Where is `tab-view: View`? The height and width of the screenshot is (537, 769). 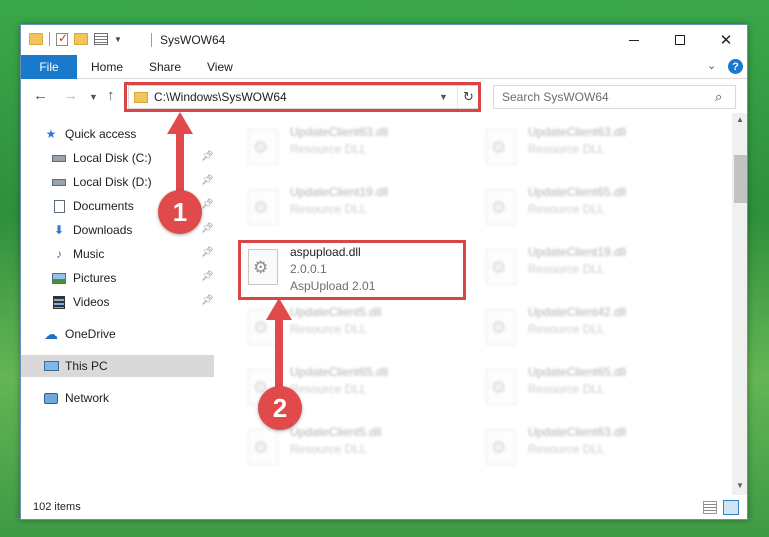 tab-view: View is located at coordinates (220, 67).